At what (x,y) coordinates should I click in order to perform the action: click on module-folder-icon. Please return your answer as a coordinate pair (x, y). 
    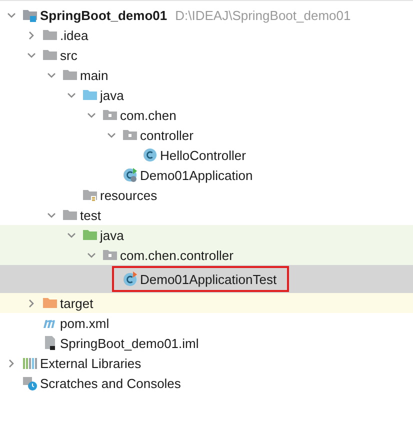
    Looking at the image, I should click on (30, 15).